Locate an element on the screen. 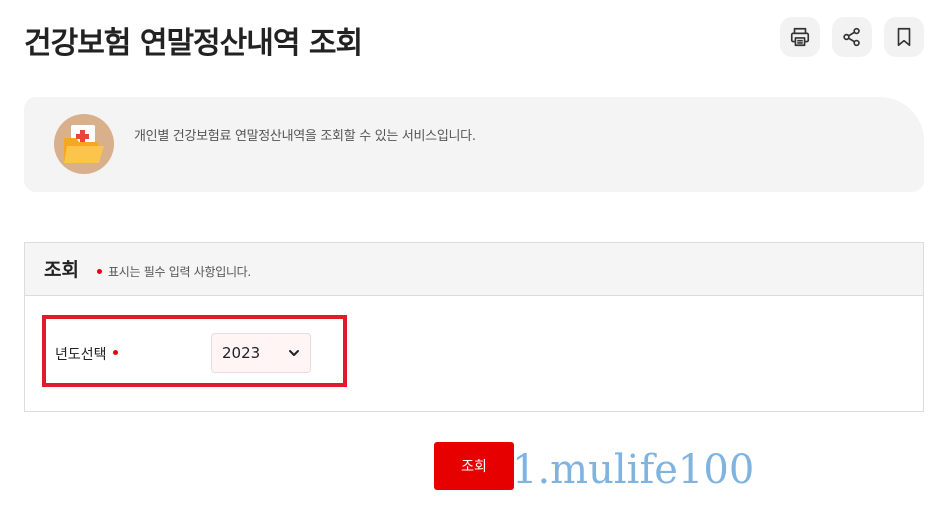 Image resolution: width=945 pixels, height=530 pixels. share-icon is located at coordinates (851, 37).